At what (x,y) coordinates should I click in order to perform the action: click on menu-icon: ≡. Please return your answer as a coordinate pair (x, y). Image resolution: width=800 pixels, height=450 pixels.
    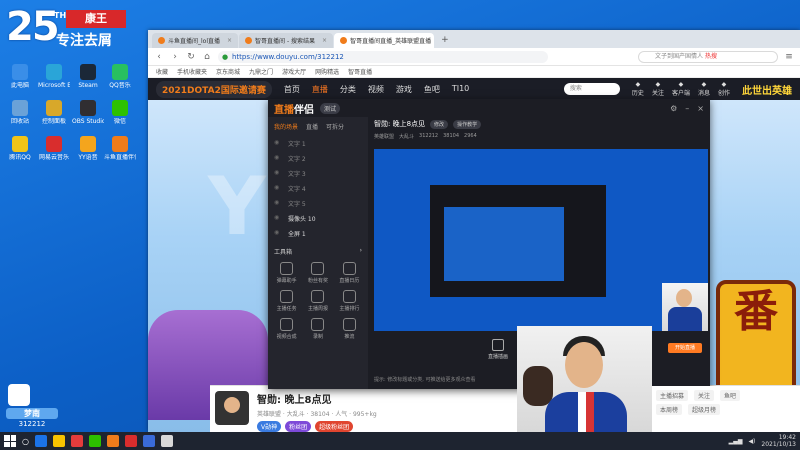
    Looking at the image, I should click on (789, 57).